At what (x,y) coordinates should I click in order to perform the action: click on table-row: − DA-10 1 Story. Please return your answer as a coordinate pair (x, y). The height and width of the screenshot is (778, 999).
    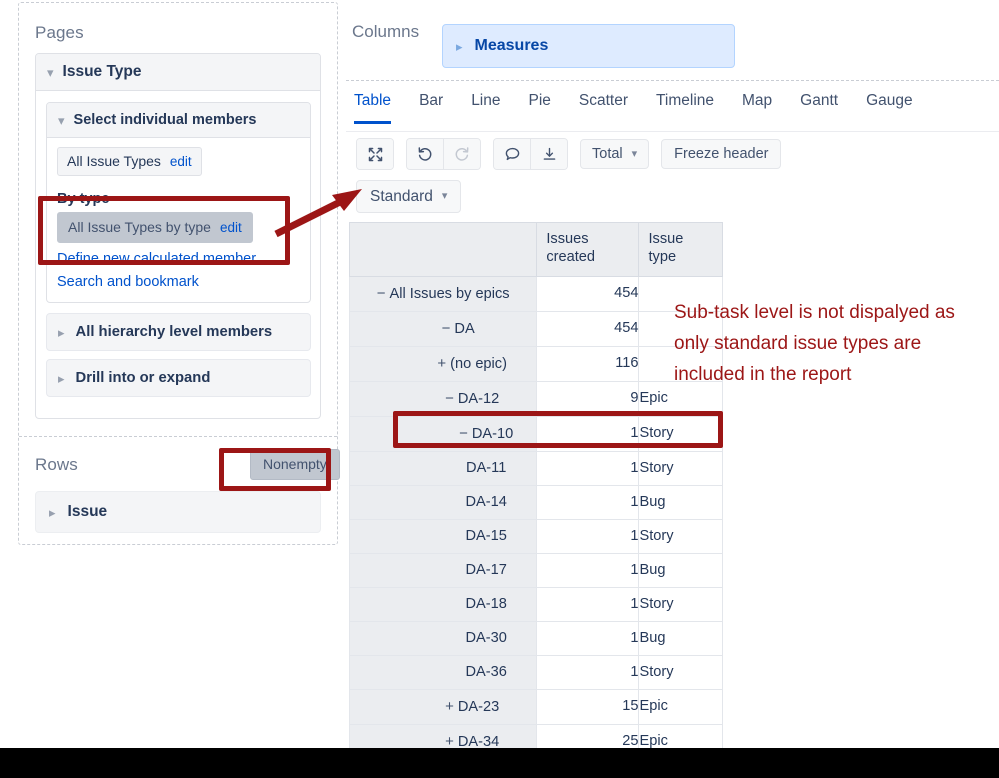
    Looking at the image, I should click on (535, 433).